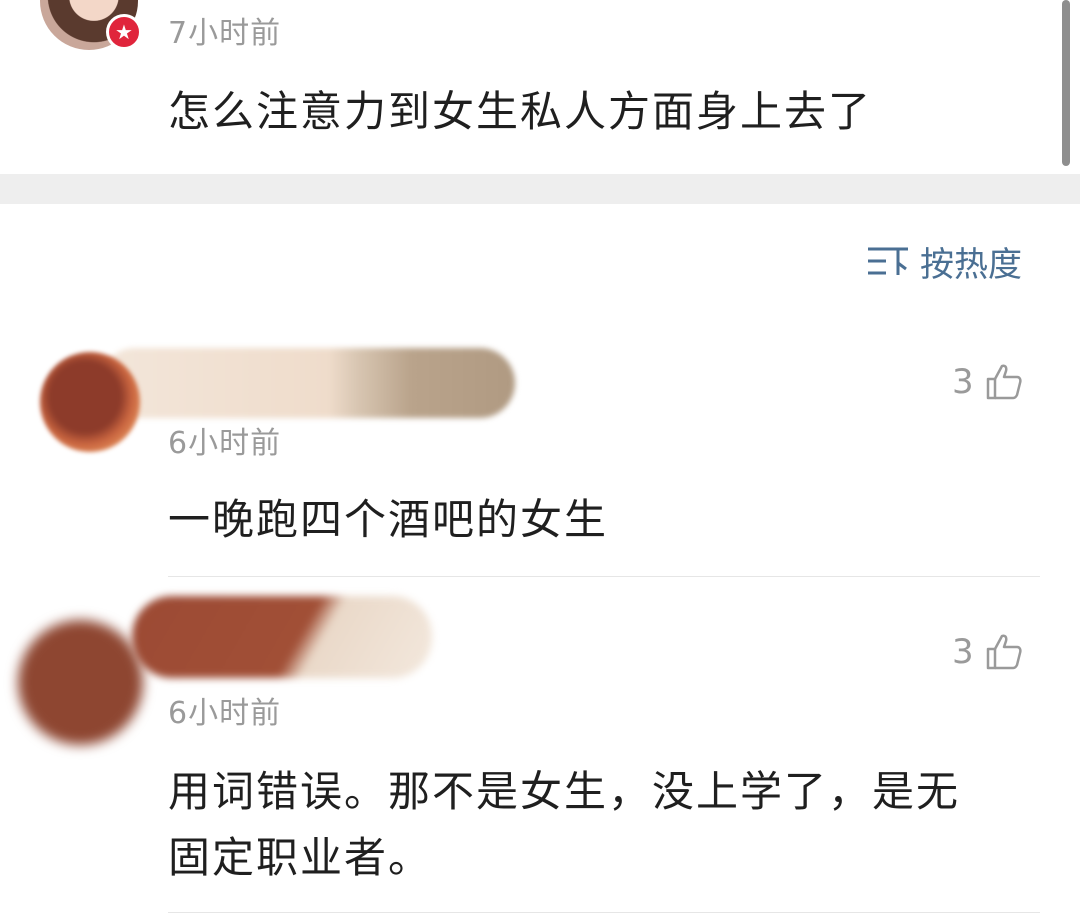 The image size is (1080, 916). I want to click on section-divider, so click(540, 189).